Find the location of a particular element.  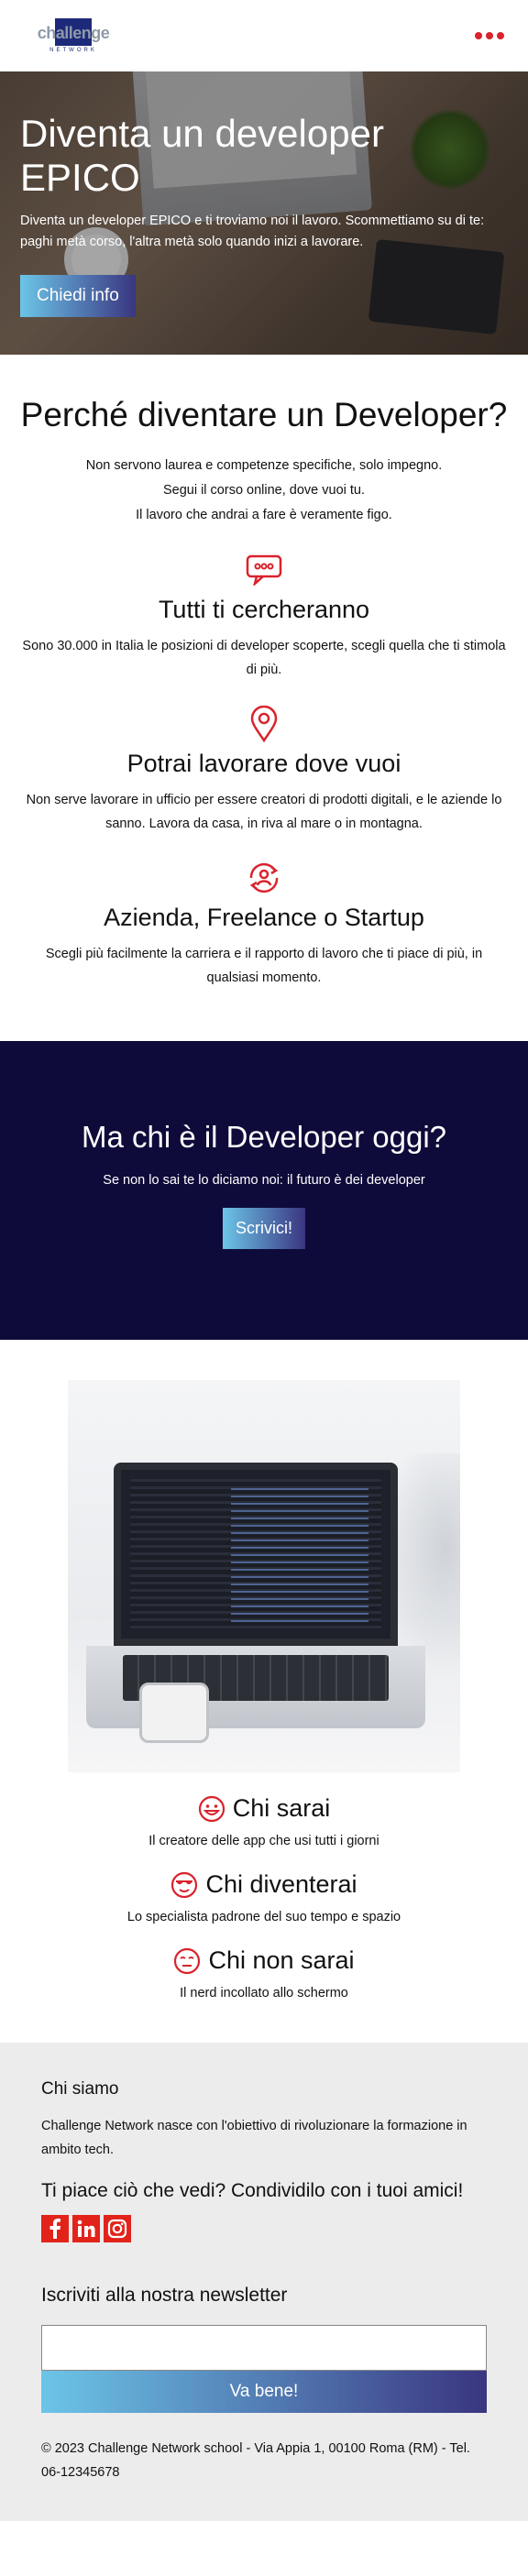

logo-mark: challenge is located at coordinates (73, 32).